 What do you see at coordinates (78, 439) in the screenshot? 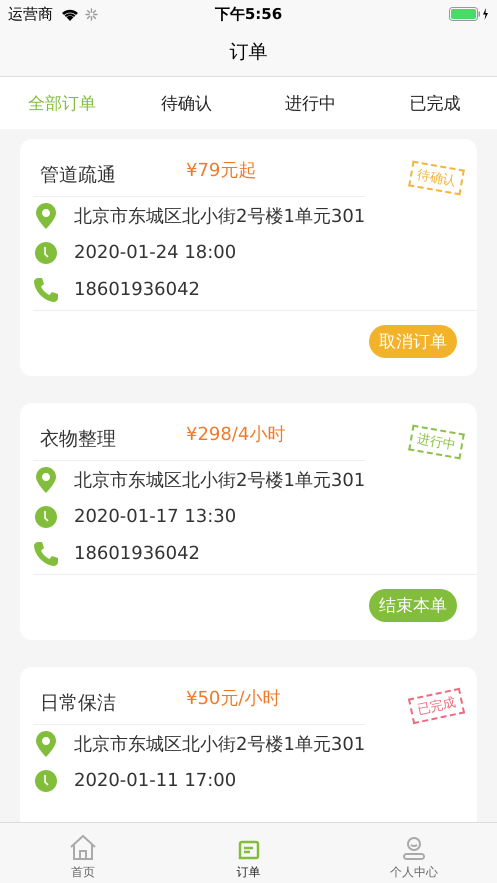
I see `service-name: 衣物整理` at bounding box center [78, 439].